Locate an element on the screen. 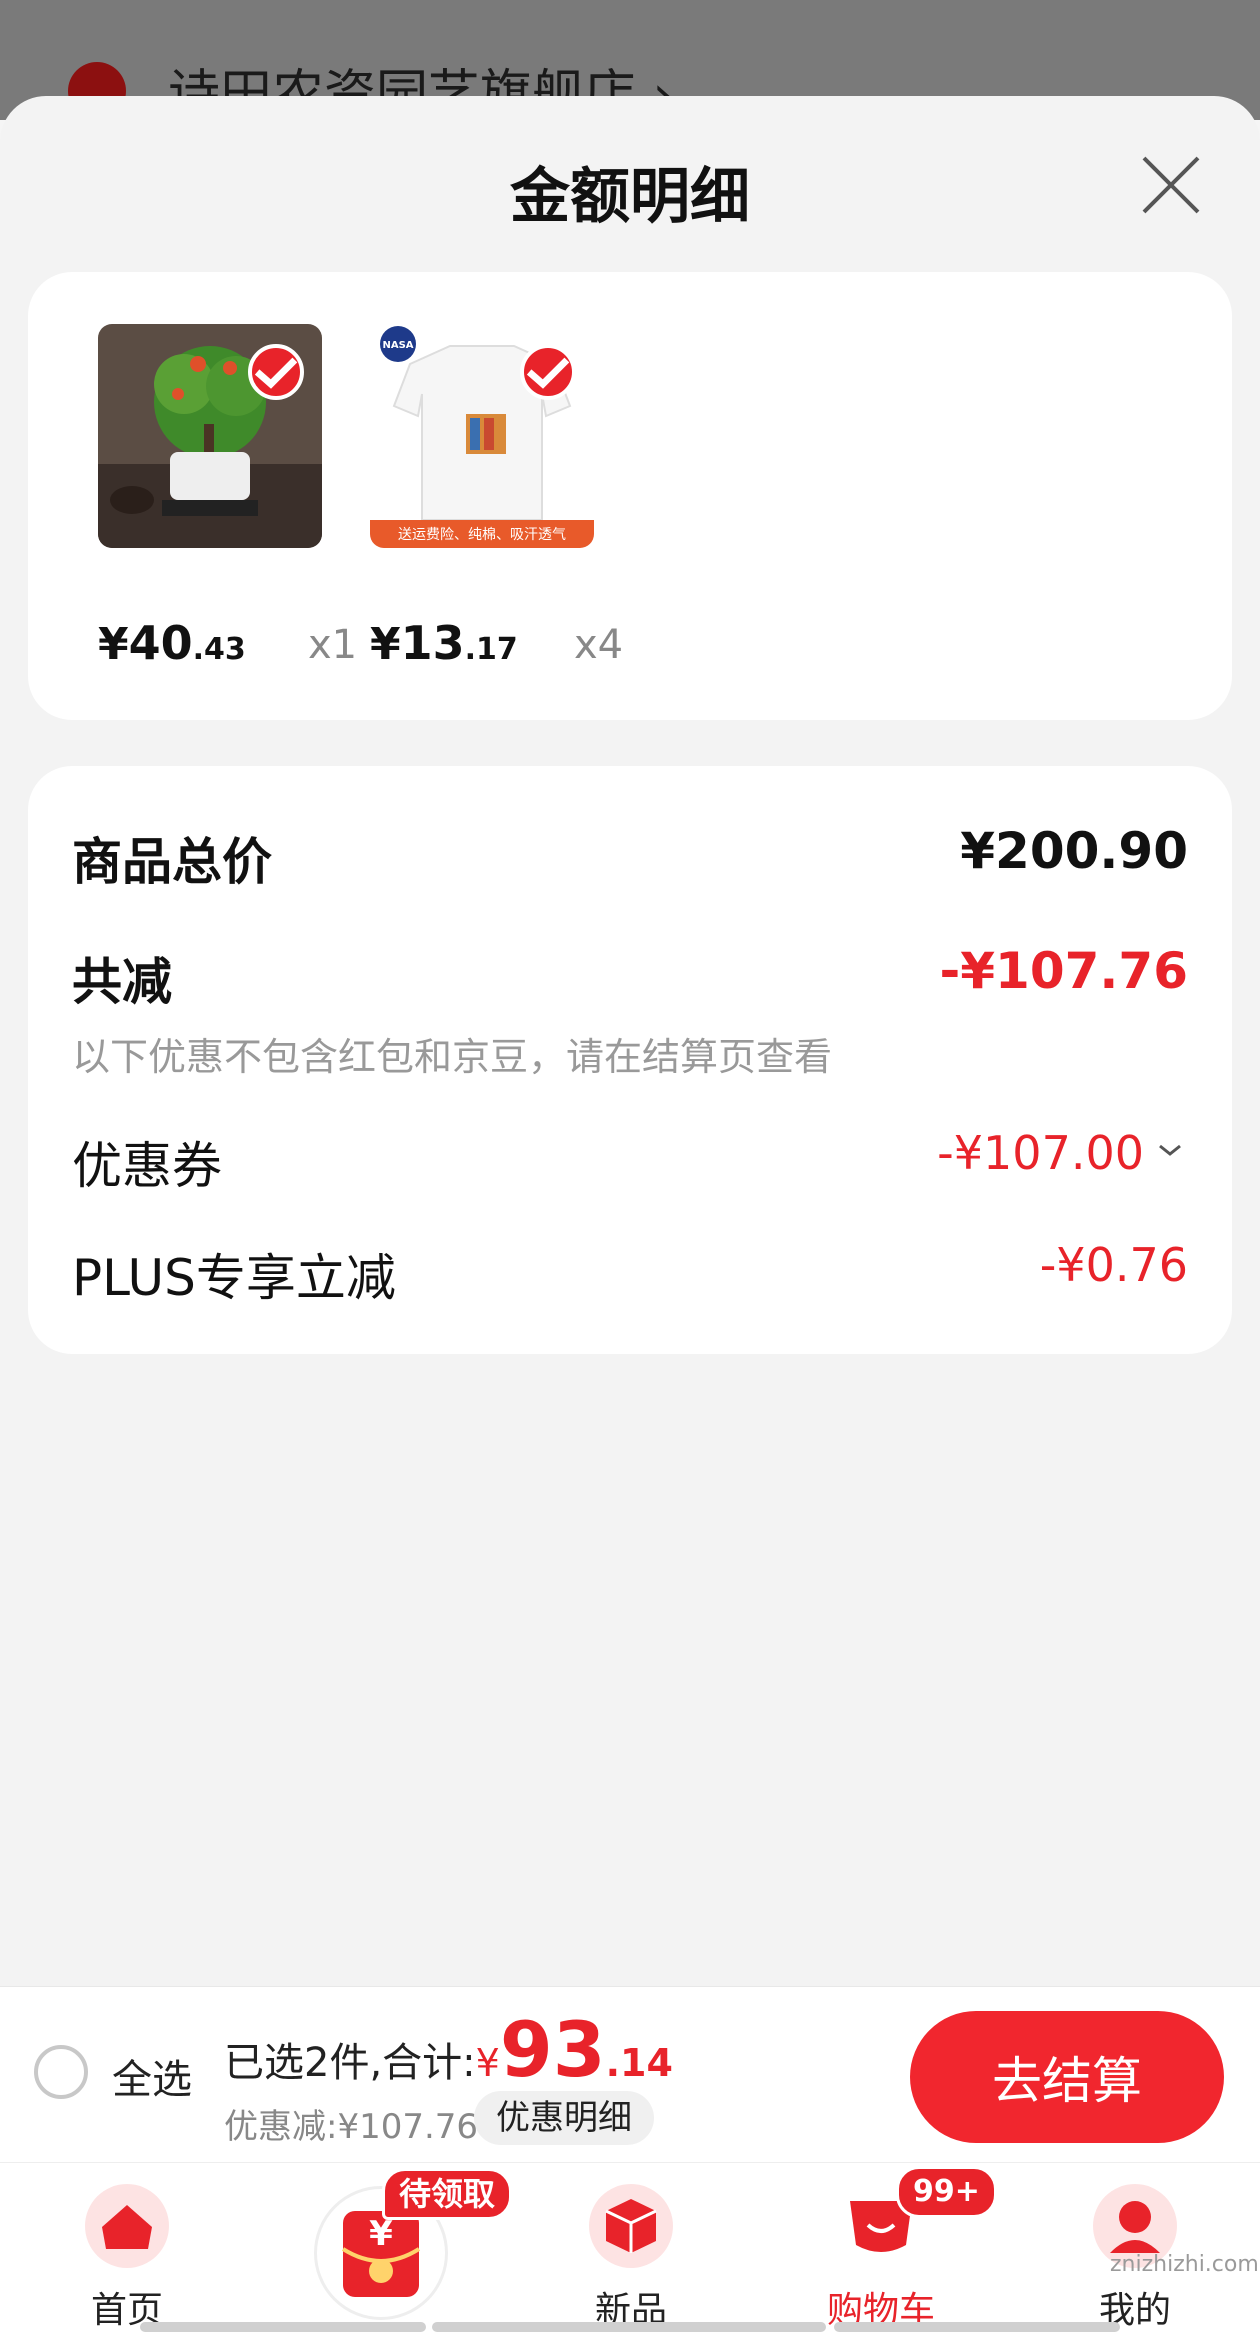  discount-detail-button: 优惠明细 is located at coordinates (564, 2118).